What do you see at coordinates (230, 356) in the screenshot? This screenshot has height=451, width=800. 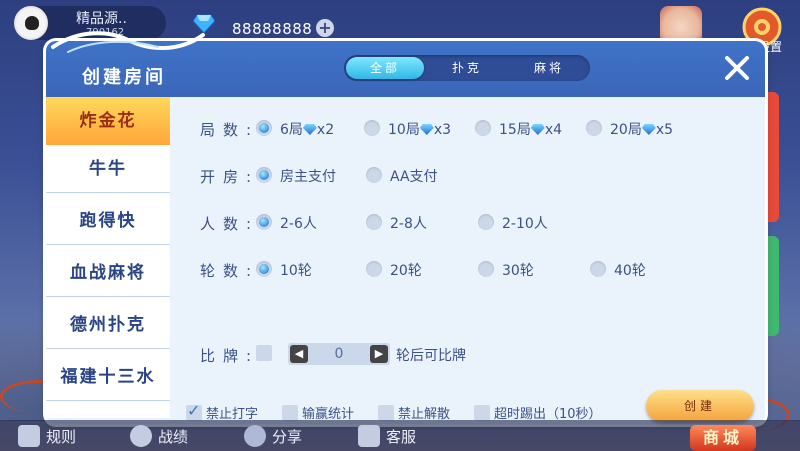 I see `compare-label: 比牌:` at bounding box center [230, 356].